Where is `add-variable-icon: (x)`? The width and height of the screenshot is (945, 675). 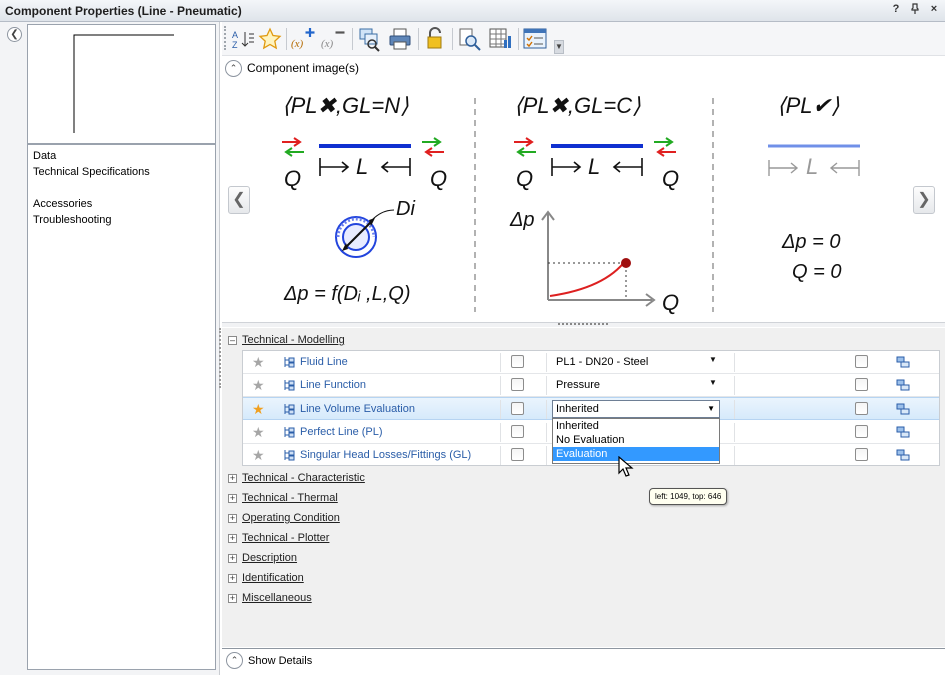 add-variable-icon: (x) is located at coordinates (303, 39).